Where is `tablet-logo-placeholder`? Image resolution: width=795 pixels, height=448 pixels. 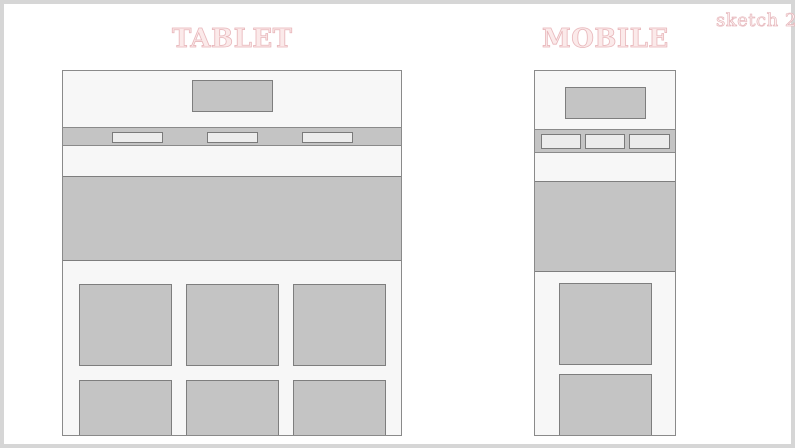
tablet-logo-placeholder is located at coordinates (232, 96).